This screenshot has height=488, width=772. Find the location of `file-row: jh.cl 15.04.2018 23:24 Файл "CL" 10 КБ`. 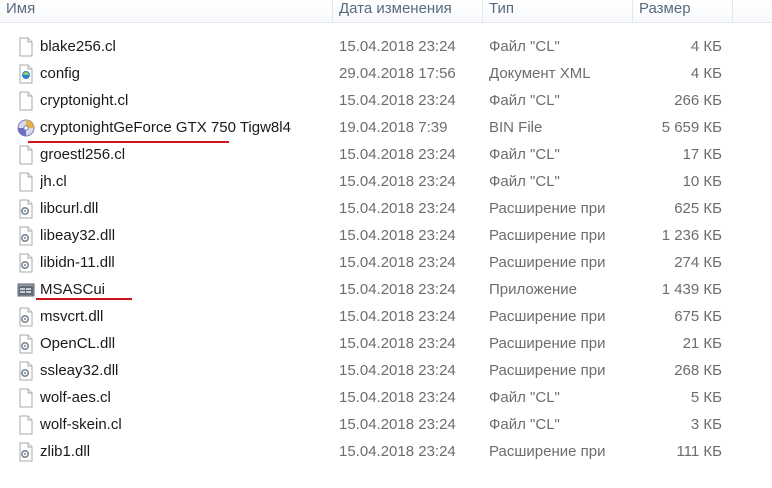

file-row: jh.cl 15.04.2018 23:24 Файл "CL" 10 КБ is located at coordinates (386, 181).